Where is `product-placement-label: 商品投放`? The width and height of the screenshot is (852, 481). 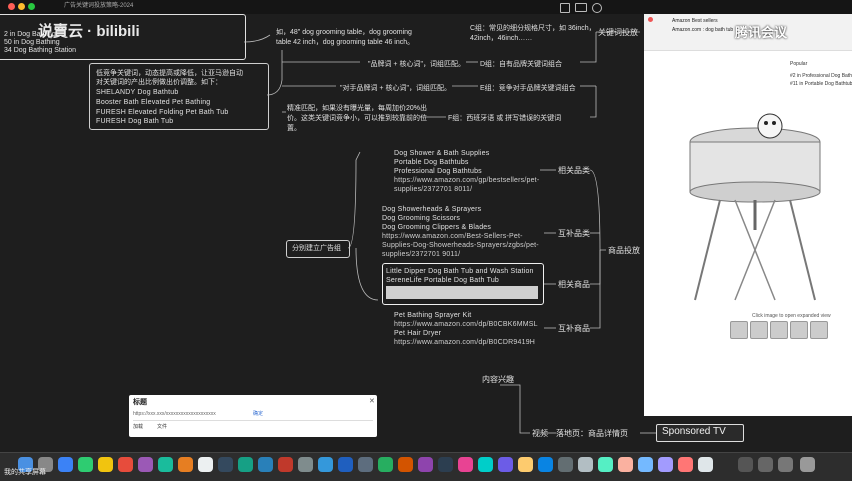
product-placement-label: 商品投放 is located at coordinates (624, 250).